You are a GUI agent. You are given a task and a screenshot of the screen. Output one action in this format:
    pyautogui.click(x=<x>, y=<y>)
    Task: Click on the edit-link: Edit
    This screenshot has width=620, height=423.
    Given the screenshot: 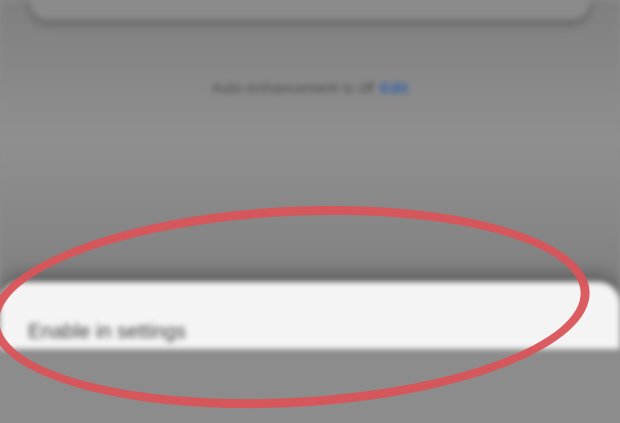 What is the action you would take?
    pyautogui.click(x=394, y=88)
    